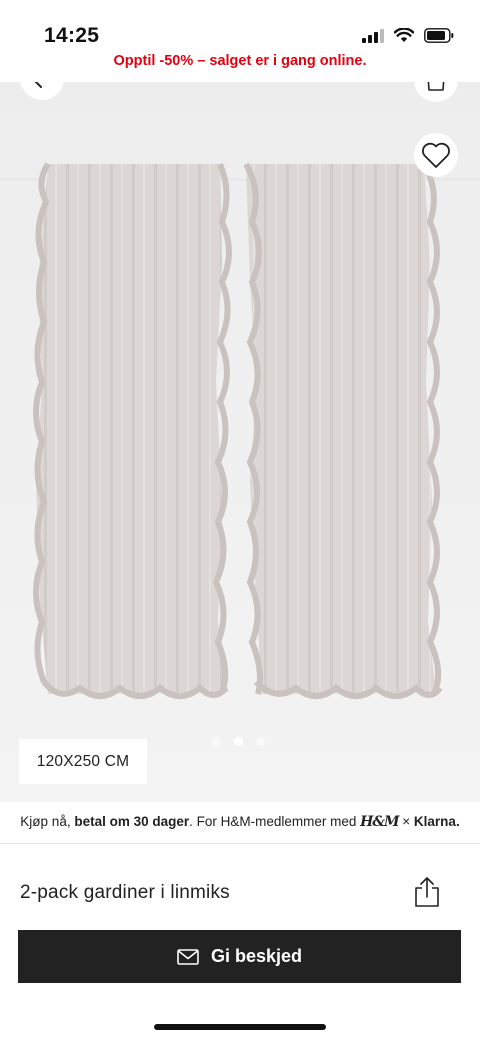 The image size is (480, 1039). I want to click on carousel-dot-active, so click(238, 741).